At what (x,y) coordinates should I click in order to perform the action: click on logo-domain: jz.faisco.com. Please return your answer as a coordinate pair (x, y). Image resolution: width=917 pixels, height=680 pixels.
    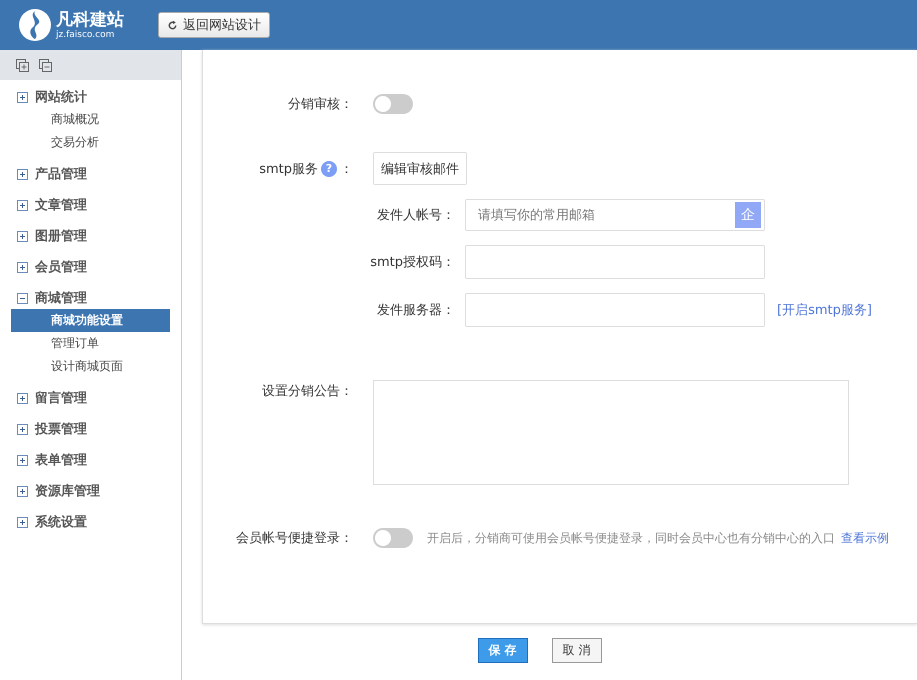
    Looking at the image, I should click on (86, 35).